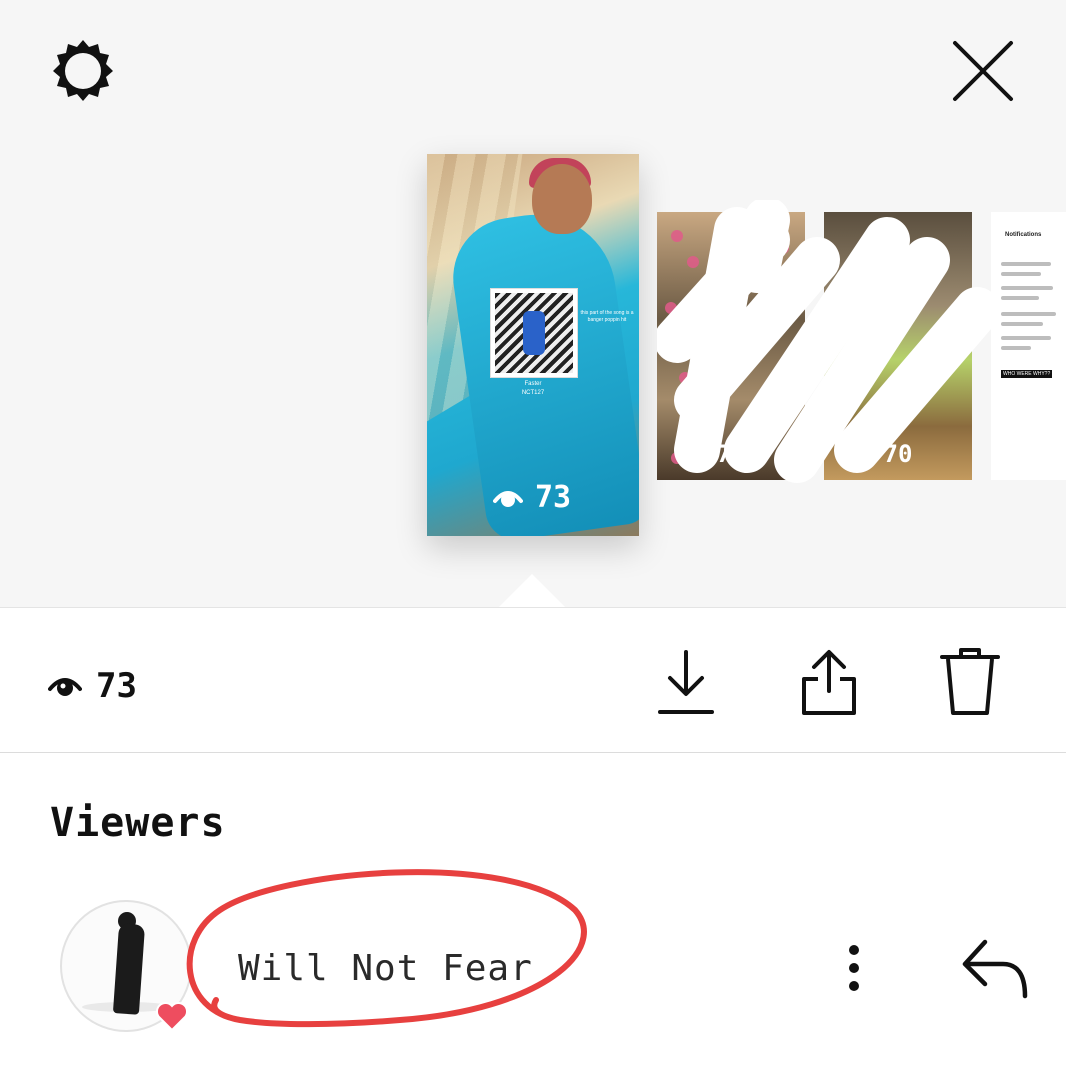  What do you see at coordinates (533, 752) in the screenshot?
I see `divider` at bounding box center [533, 752].